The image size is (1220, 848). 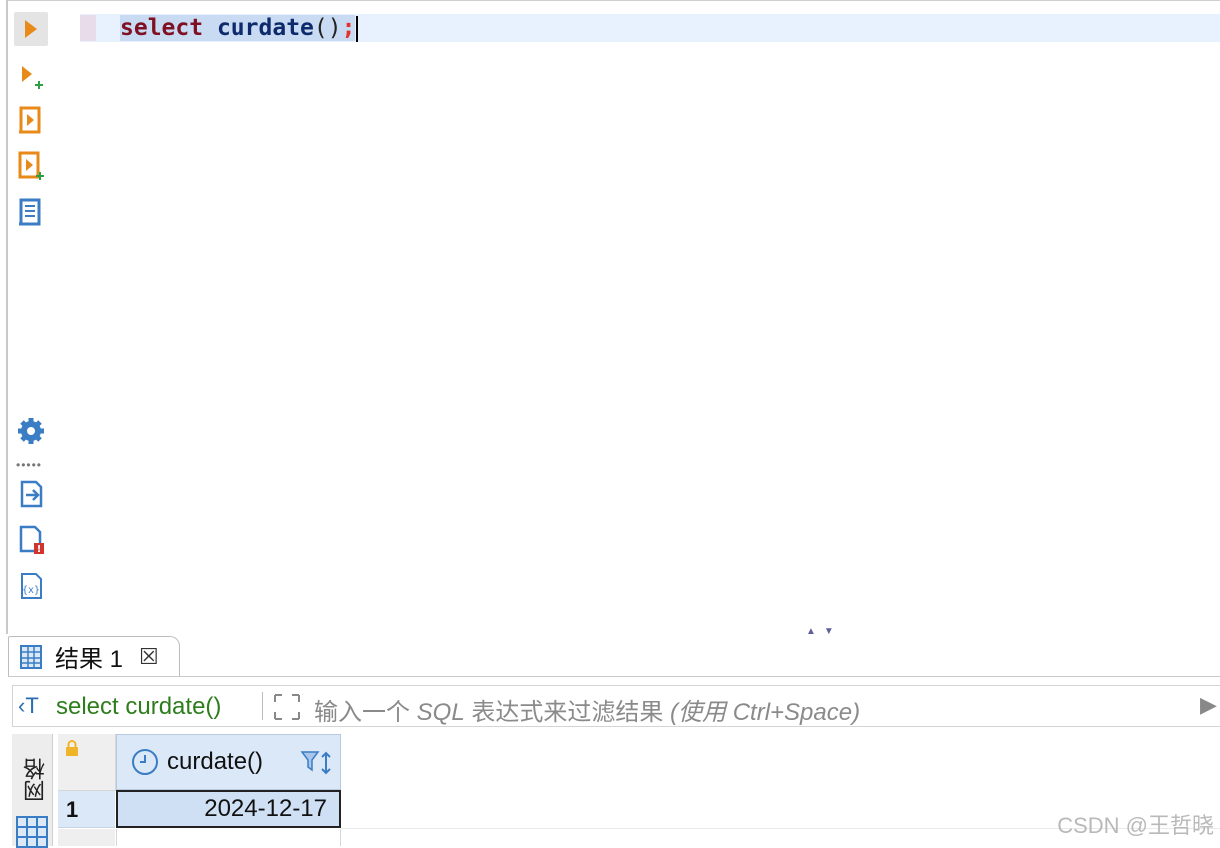 I want to click on sql-editor: select curdate();, so click(x=239, y=28).